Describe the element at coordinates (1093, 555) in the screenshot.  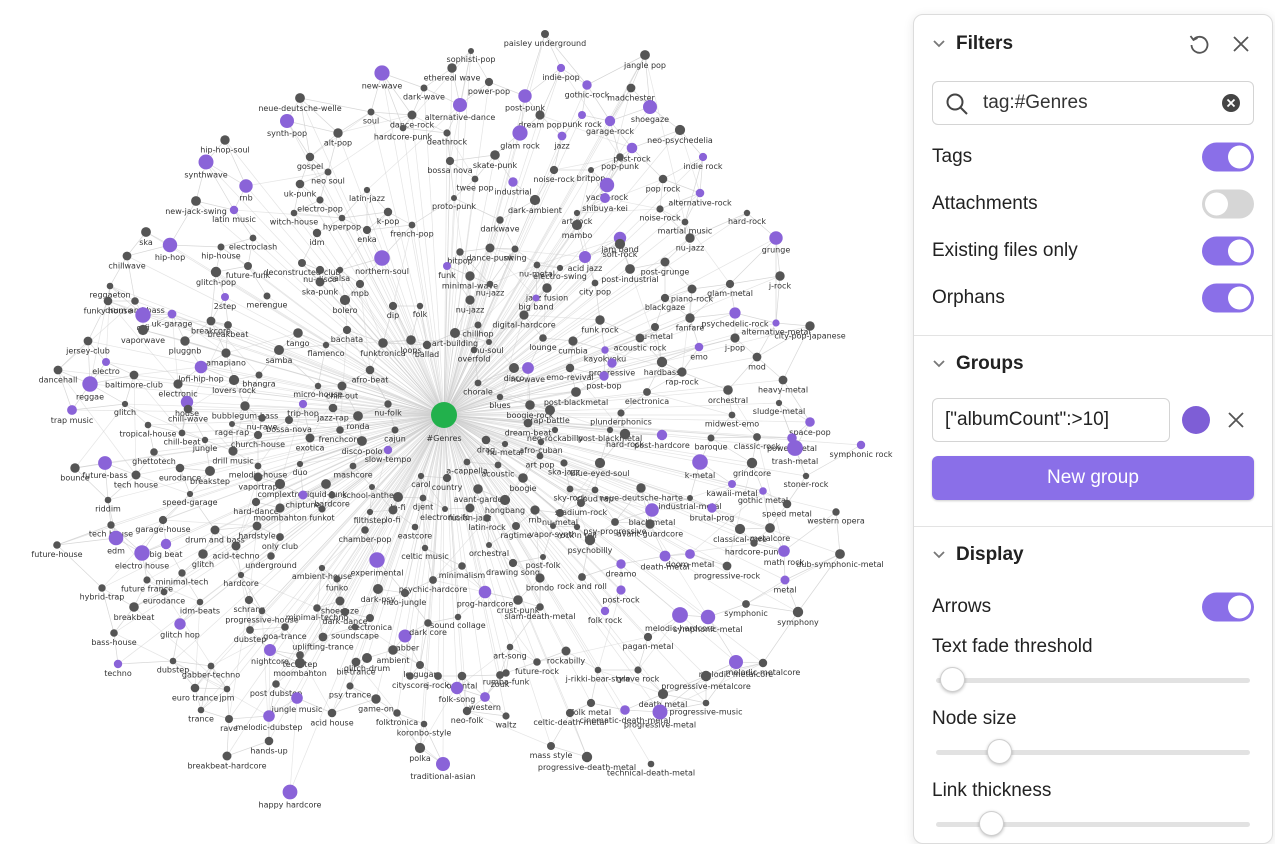
I see `display-header: Display` at that location.